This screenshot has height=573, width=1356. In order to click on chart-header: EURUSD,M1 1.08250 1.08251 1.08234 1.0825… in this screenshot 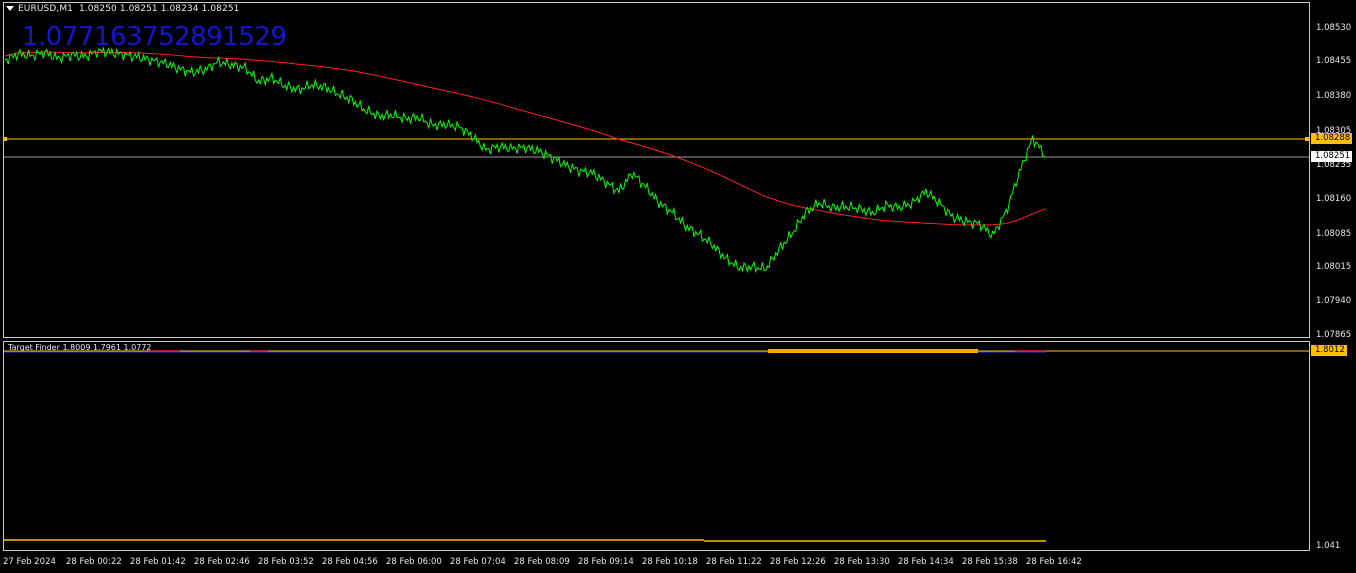, I will do `click(123, 9)`.